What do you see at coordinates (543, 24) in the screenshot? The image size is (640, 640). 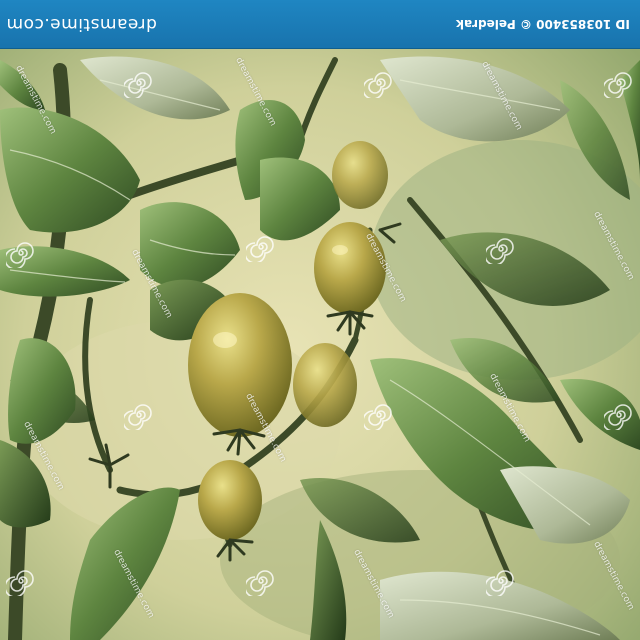 I see `image-id-credit: ID 103853400 © Peledrak` at bounding box center [543, 24].